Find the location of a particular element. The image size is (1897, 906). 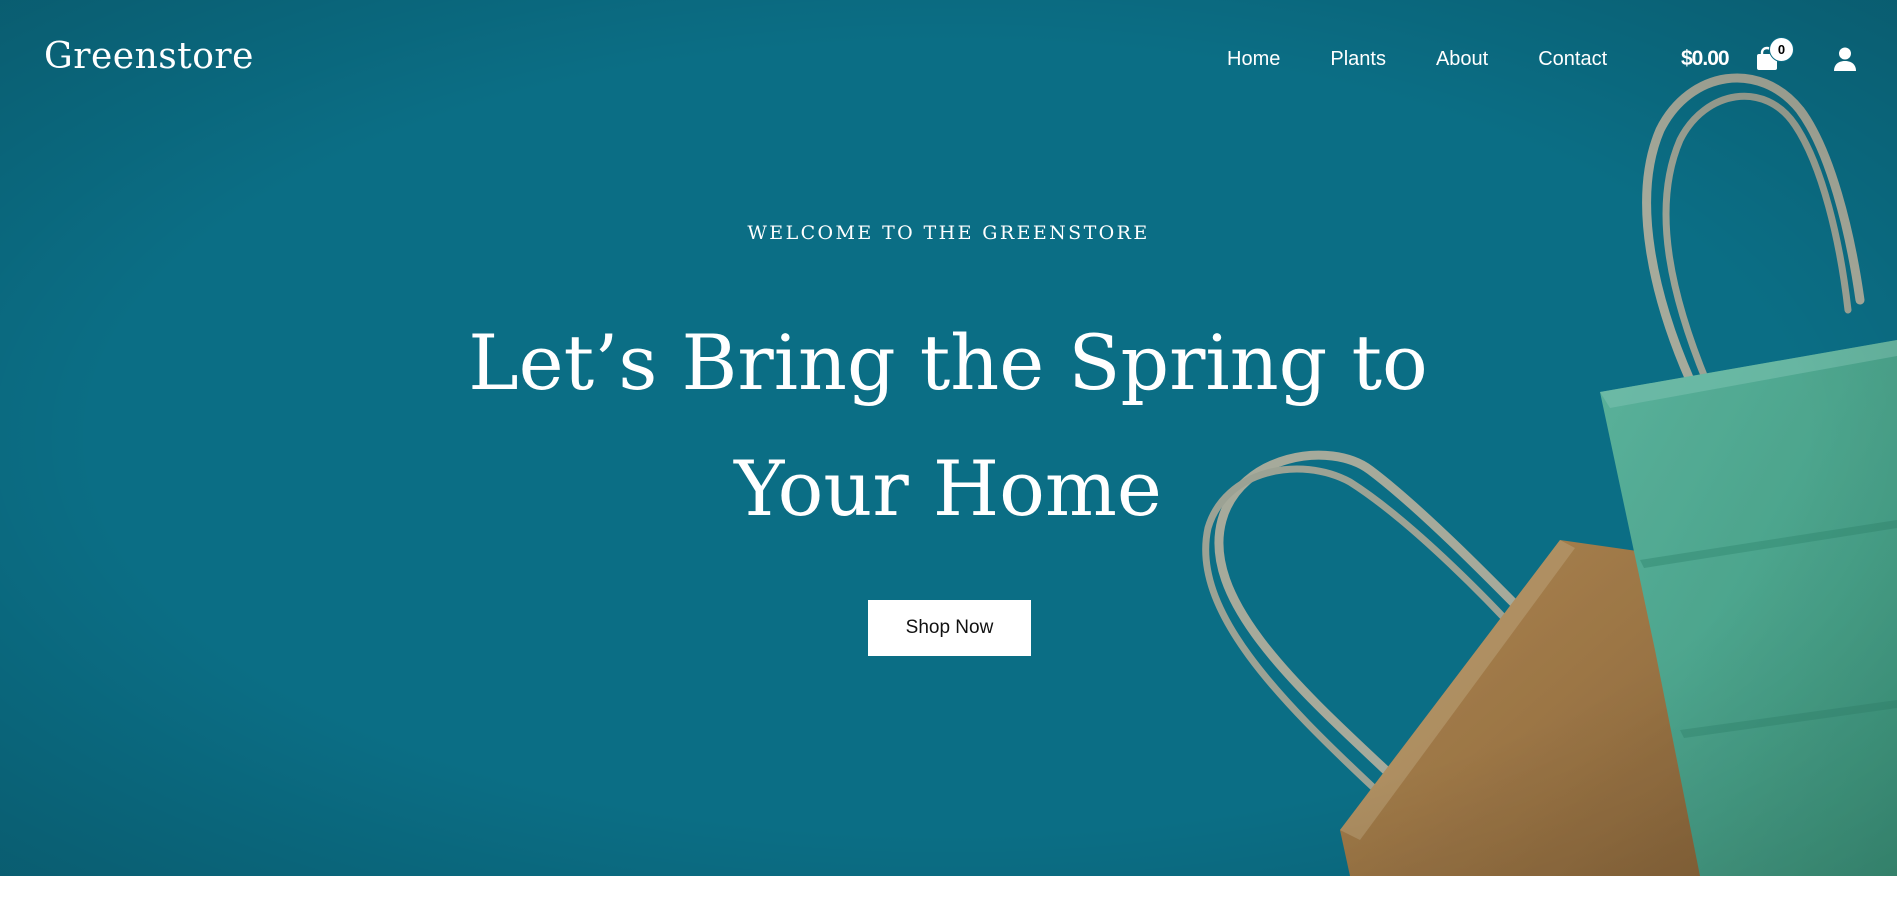

nav-item-contact: Contact is located at coordinates (1572, 59).